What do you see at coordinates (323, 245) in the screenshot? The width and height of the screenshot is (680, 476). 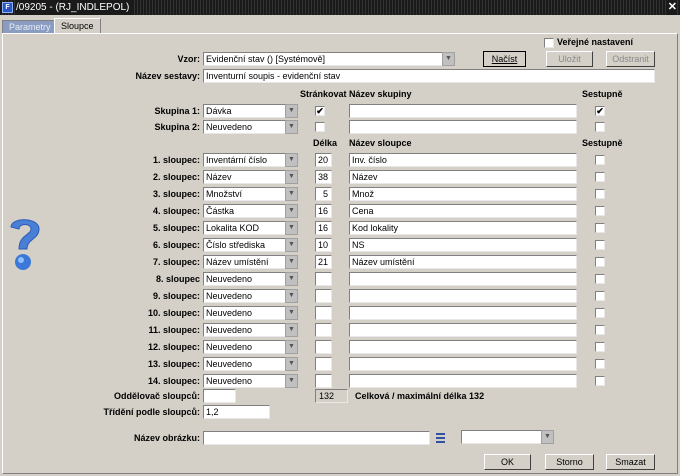 I see `column-length-input: 10` at bounding box center [323, 245].